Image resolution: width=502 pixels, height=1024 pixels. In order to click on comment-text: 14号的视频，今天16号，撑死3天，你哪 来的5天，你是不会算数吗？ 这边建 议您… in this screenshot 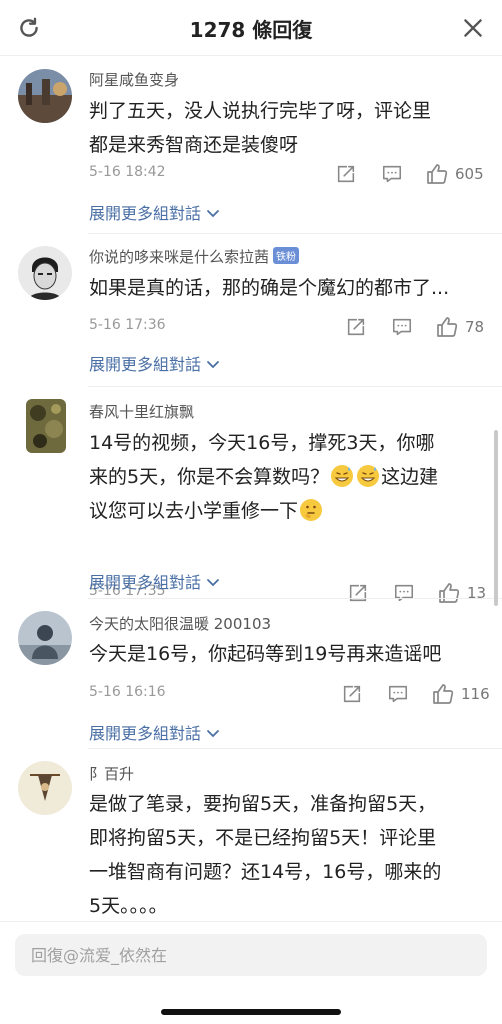, I will do `click(287, 477)`.